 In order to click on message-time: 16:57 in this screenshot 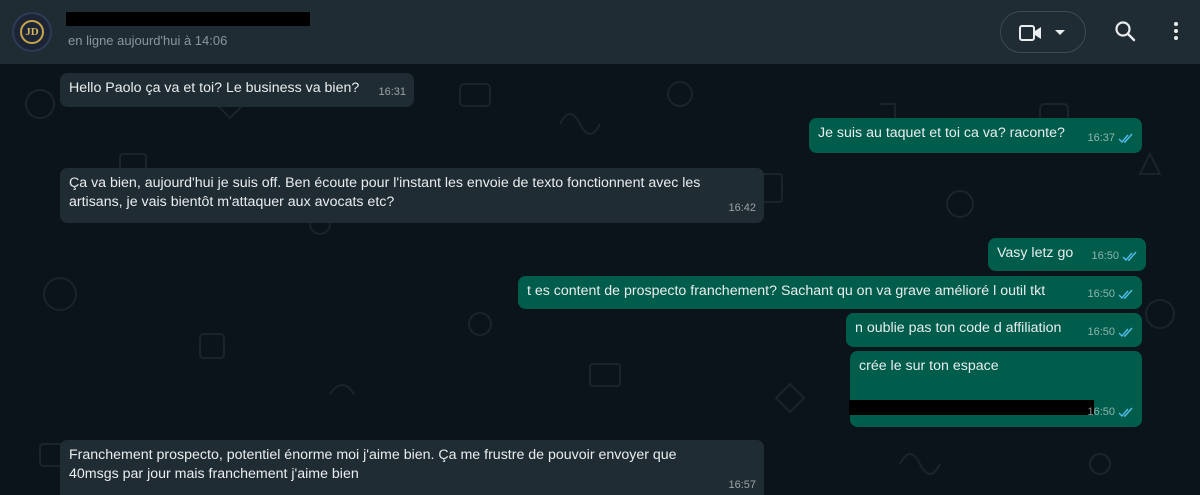, I will do `click(742, 485)`.